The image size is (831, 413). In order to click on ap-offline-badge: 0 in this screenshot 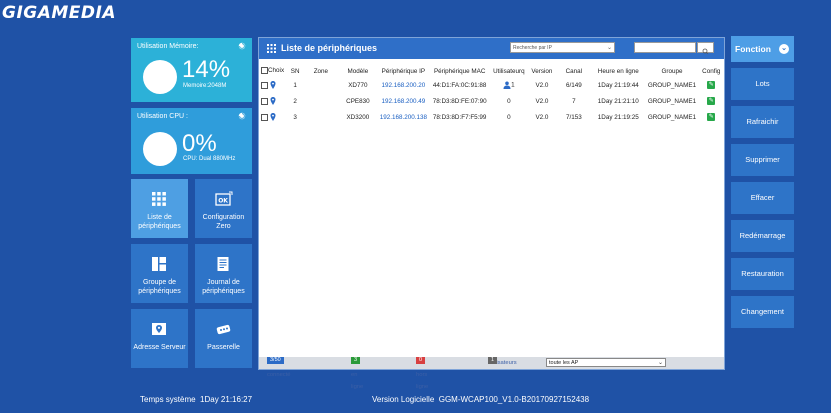, I will do `click(421, 360)`.